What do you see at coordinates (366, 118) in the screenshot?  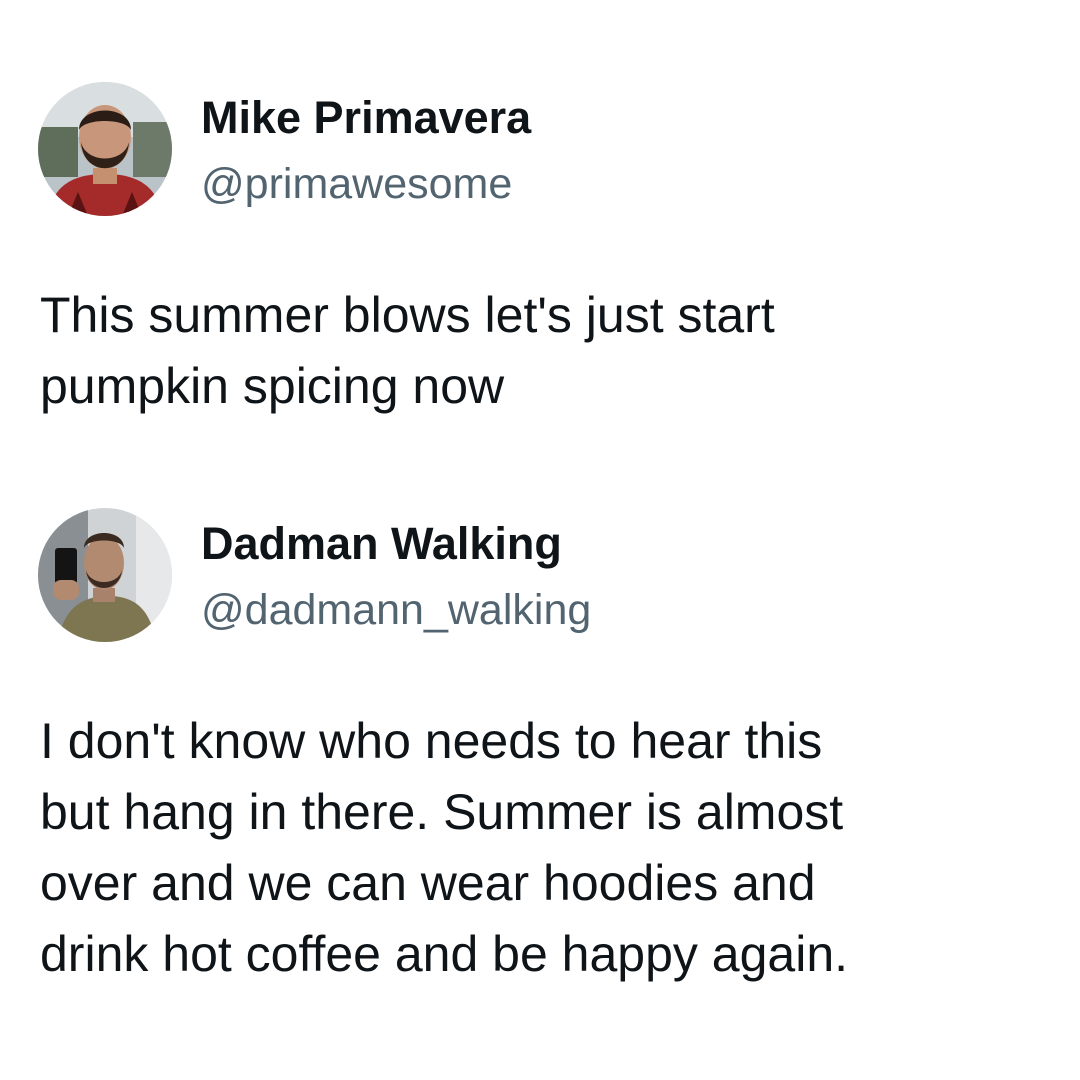 I see `display-name: Mike Primavera` at bounding box center [366, 118].